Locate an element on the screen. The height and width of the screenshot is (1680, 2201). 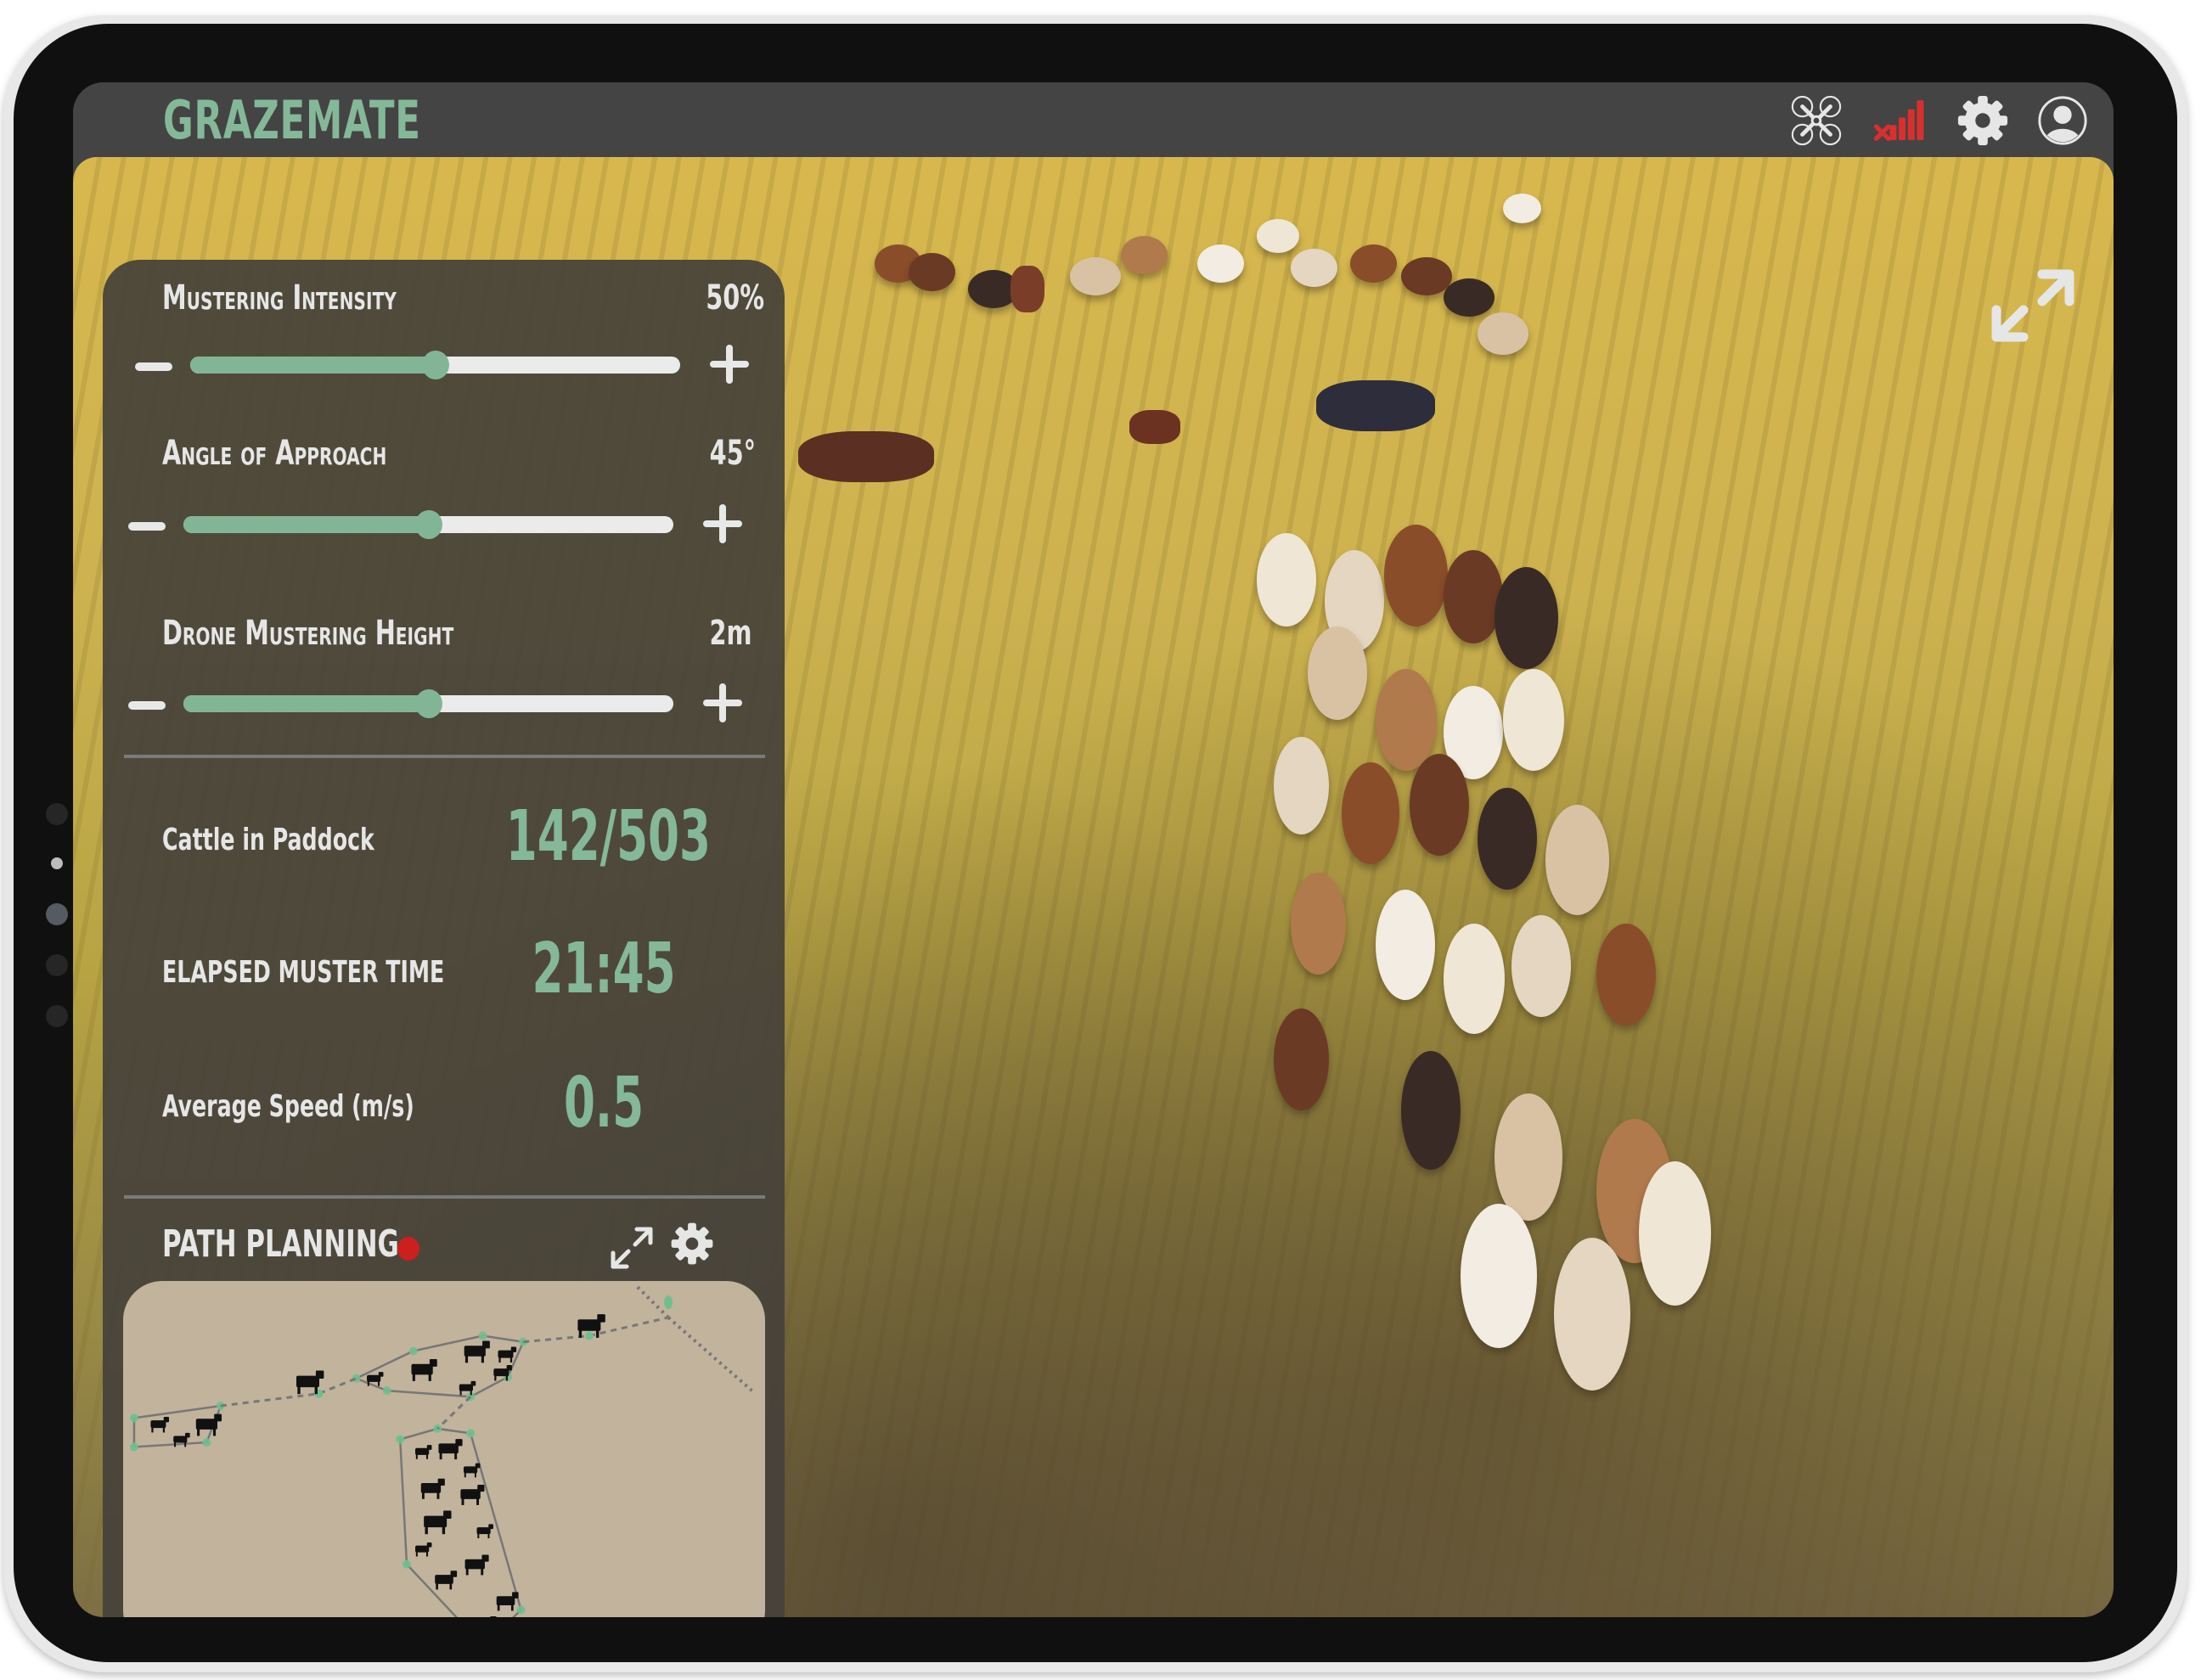
stat-label: Average Speed (m/s) is located at coordinates (288, 1106).